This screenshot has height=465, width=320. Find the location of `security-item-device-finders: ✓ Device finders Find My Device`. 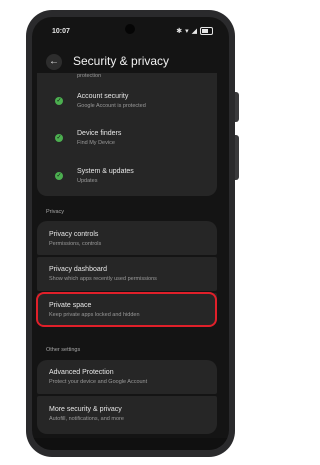

security-item-device-finders: ✓ Device finders Find My Device is located at coordinates (127, 139).